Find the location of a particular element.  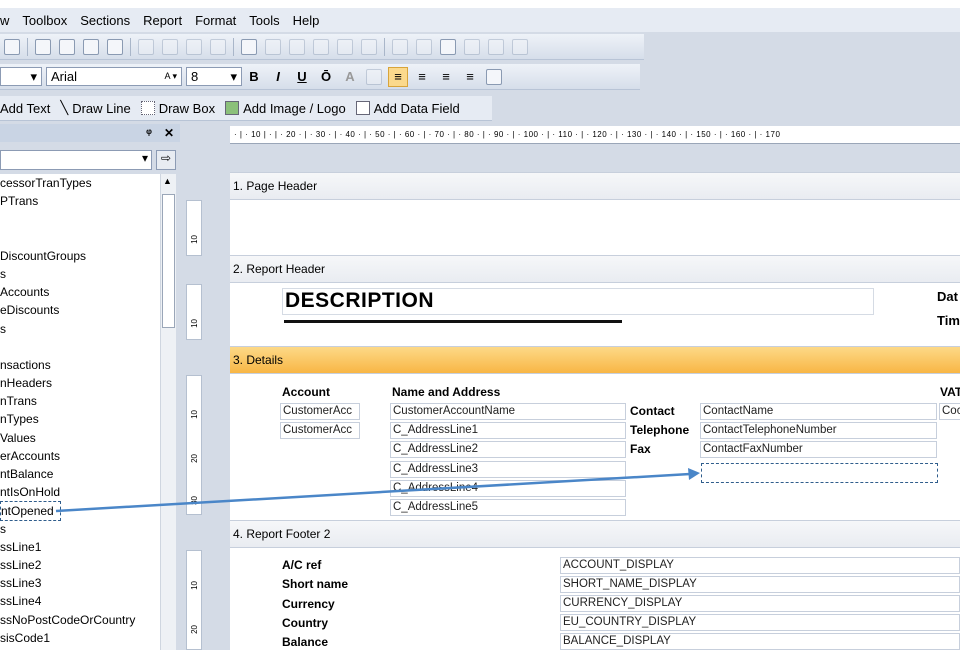

arrow-head-icon is located at coordinates (694, 474).